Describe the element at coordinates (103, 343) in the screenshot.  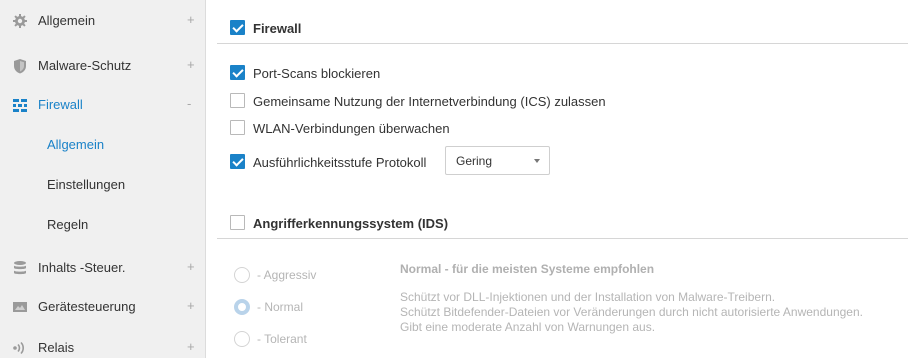
I see `sidebar-item-relais: Relais +` at that location.